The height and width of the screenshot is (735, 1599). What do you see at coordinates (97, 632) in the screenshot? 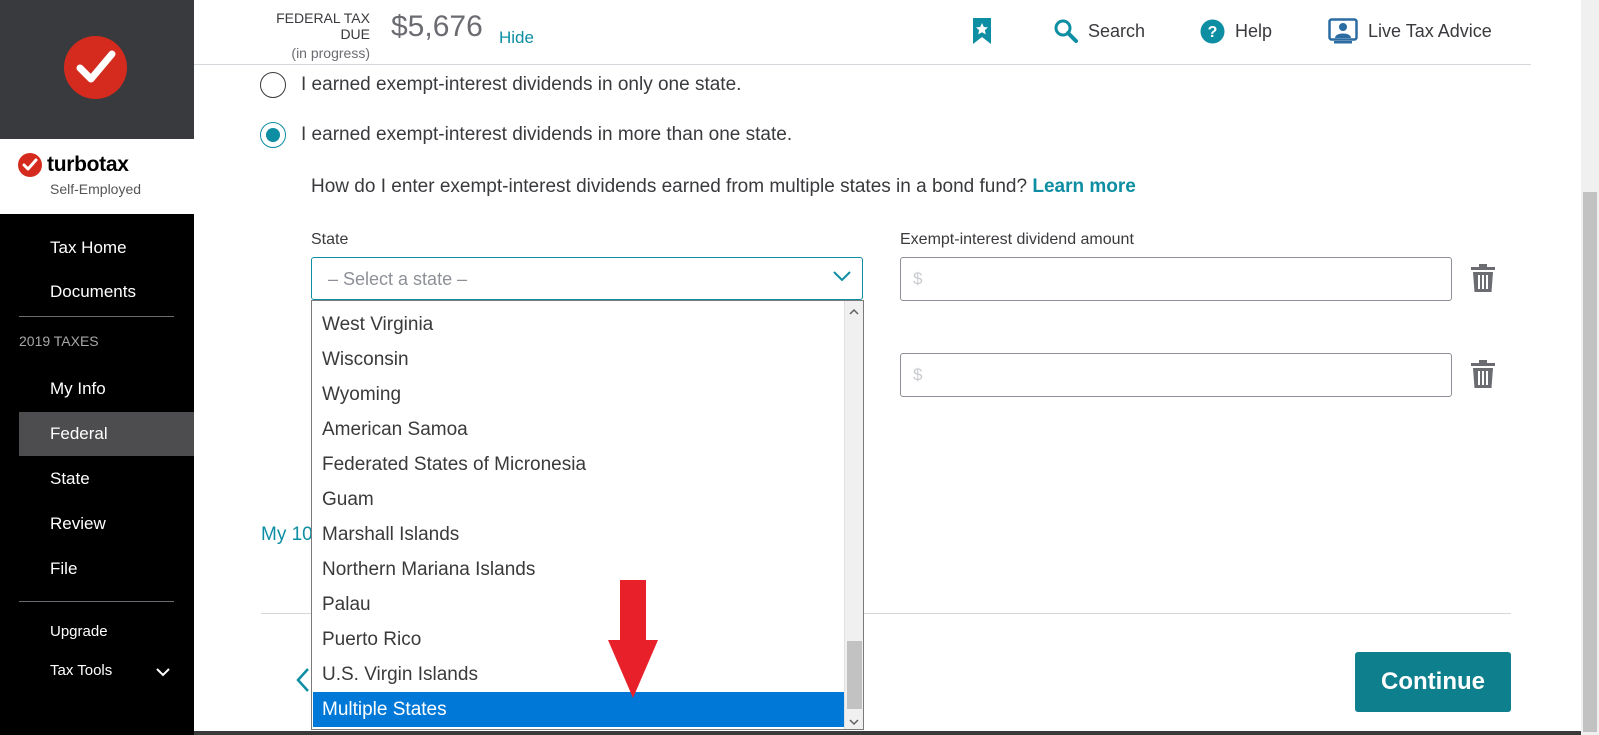
I see `sidebar-item-upgrade: Upgrade` at bounding box center [97, 632].